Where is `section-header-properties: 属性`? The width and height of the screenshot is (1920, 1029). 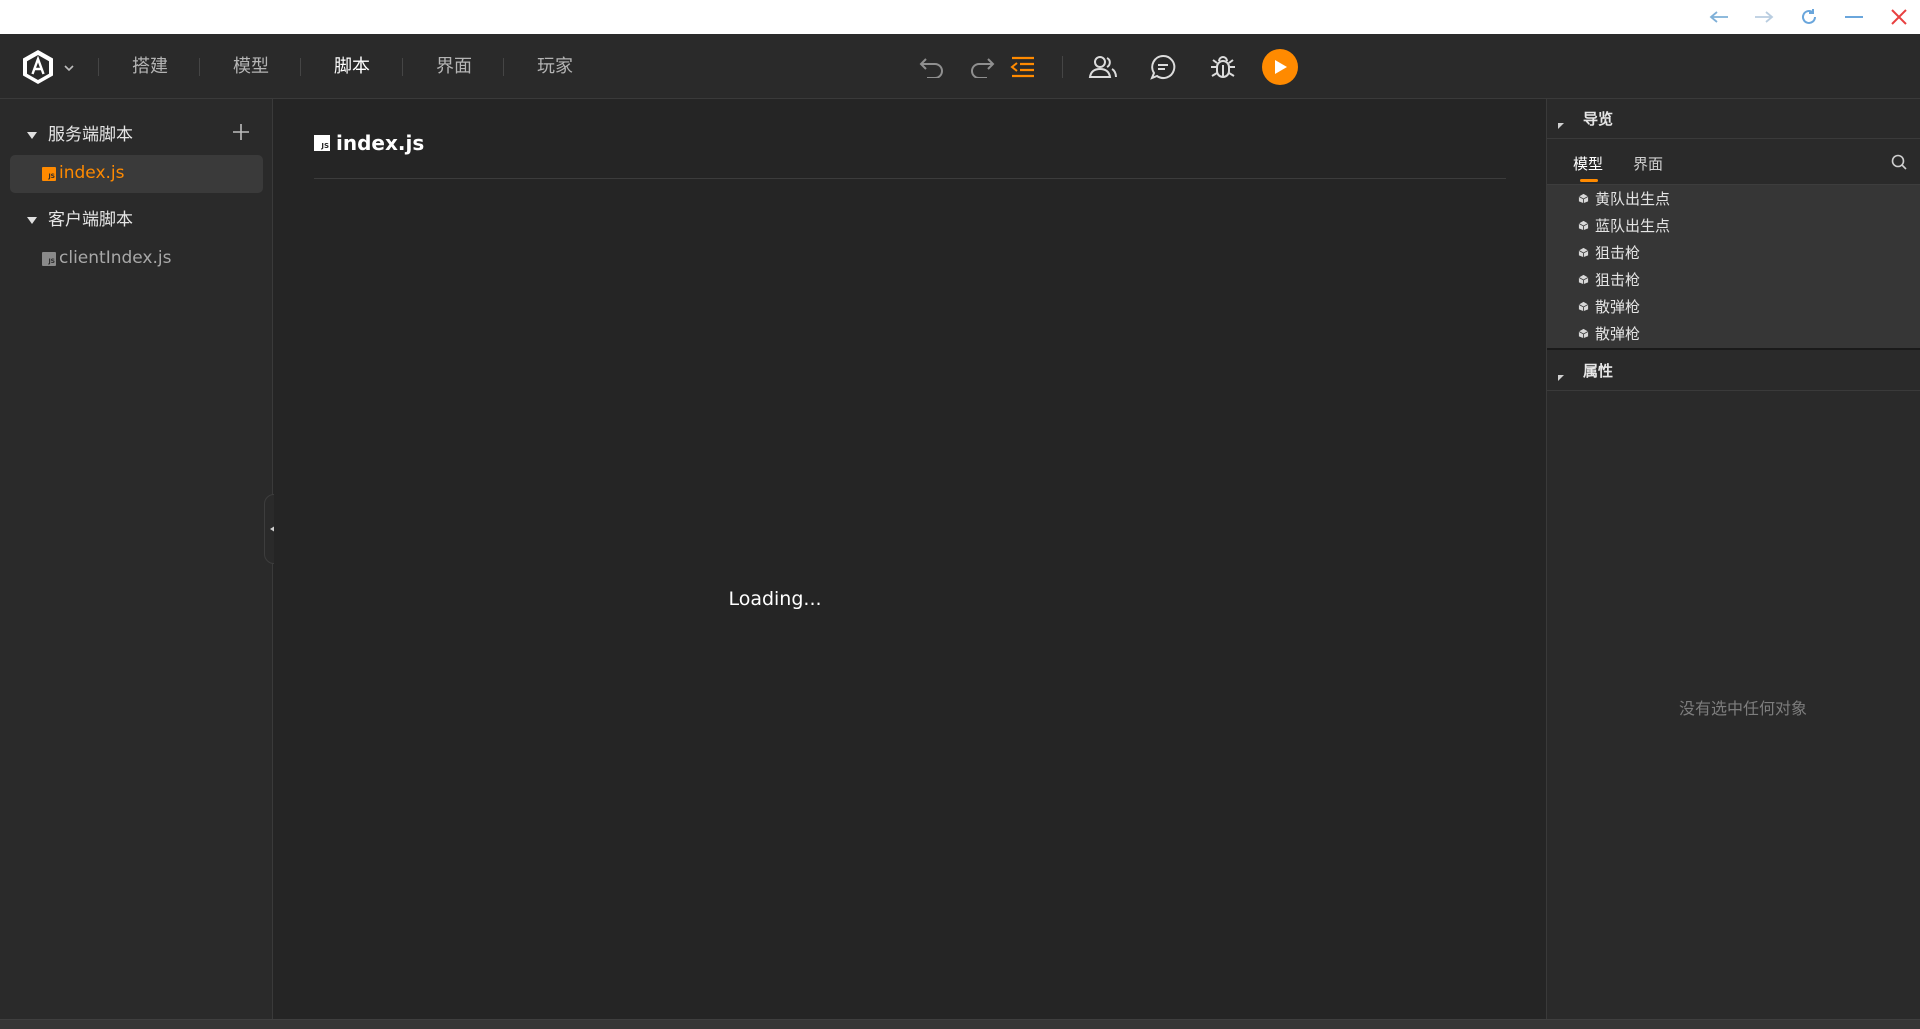
section-header-properties: 属性 is located at coordinates (1733, 371).